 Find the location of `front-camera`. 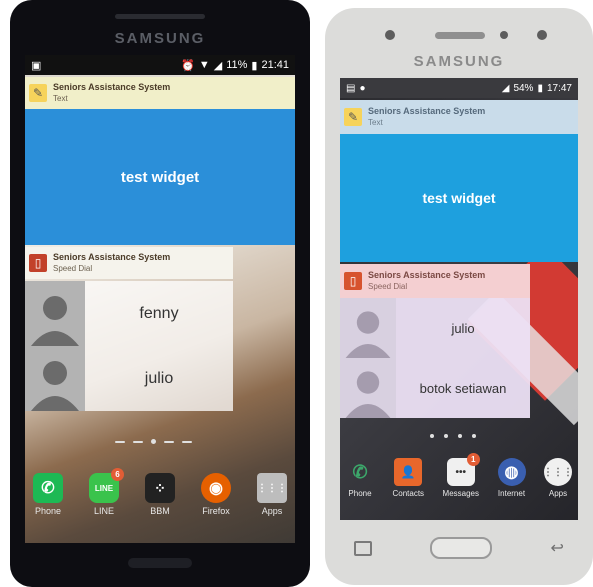

front-camera is located at coordinates (390, 35).